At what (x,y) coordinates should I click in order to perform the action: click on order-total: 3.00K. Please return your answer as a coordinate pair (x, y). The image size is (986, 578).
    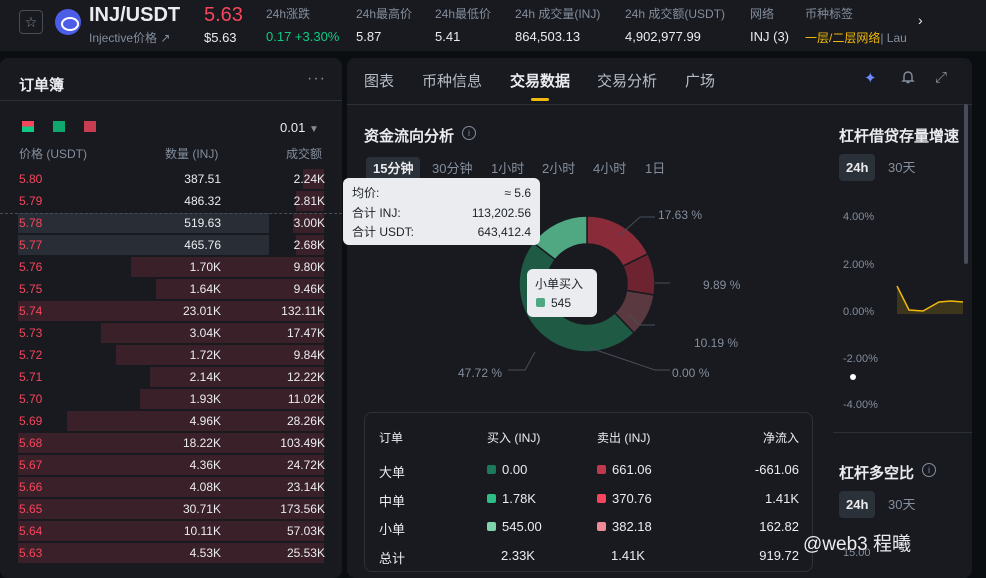
    Looking at the image, I should click on (309, 223).